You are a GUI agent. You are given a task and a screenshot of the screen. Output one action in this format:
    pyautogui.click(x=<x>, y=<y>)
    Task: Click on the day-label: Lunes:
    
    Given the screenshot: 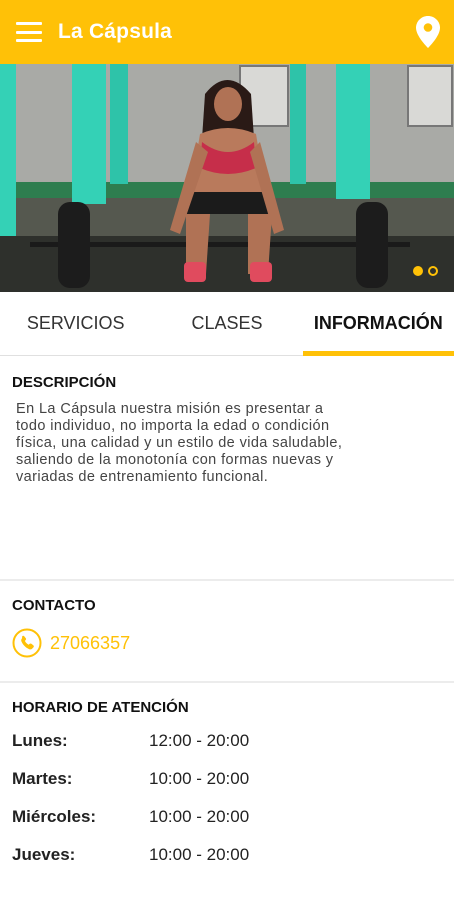 What is the action you would take?
    pyautogui.click(x=40, y=740)
    